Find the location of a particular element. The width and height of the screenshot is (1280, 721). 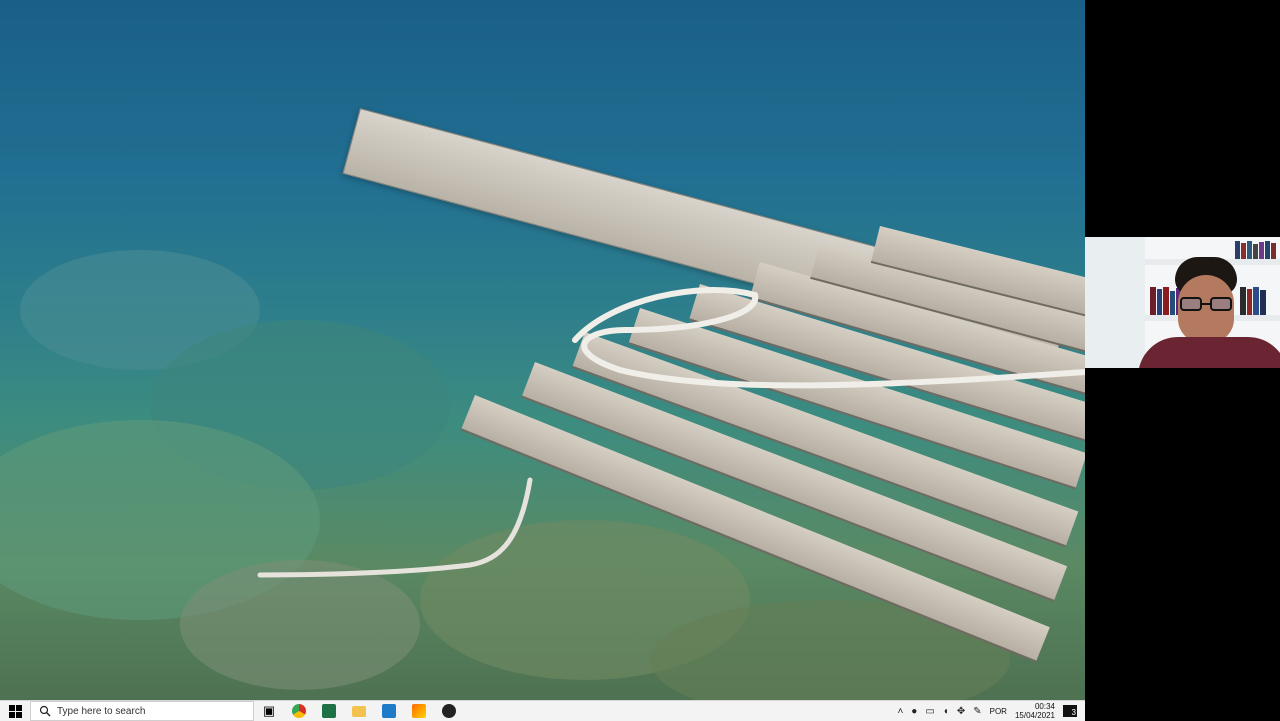

language-indicator: POR is located at coordinates (998, 711).